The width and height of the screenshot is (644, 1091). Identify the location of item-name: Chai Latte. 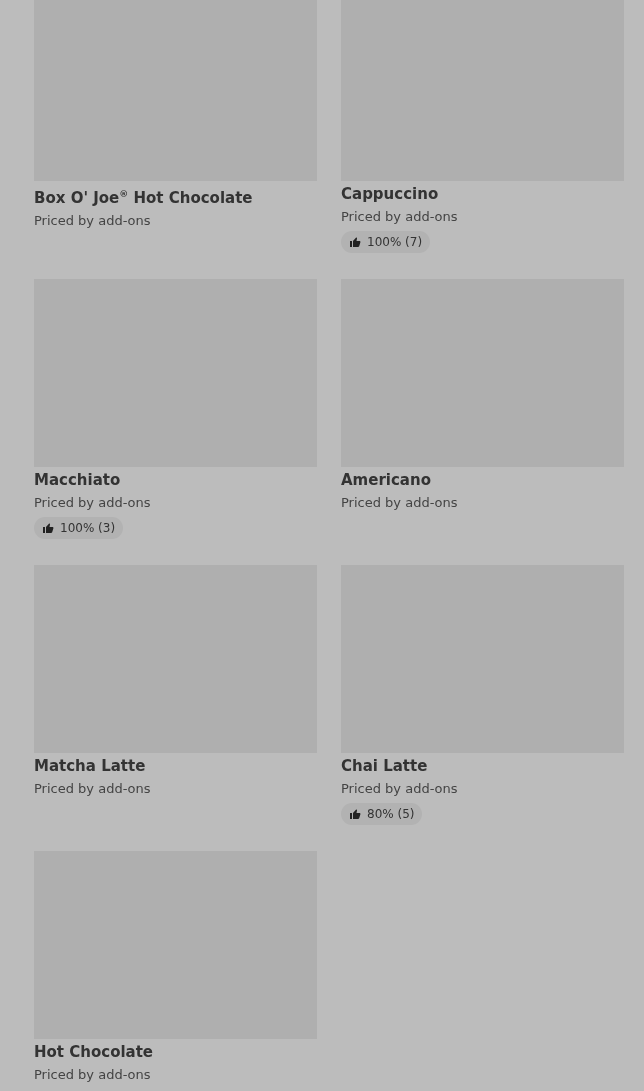
(384, 766).